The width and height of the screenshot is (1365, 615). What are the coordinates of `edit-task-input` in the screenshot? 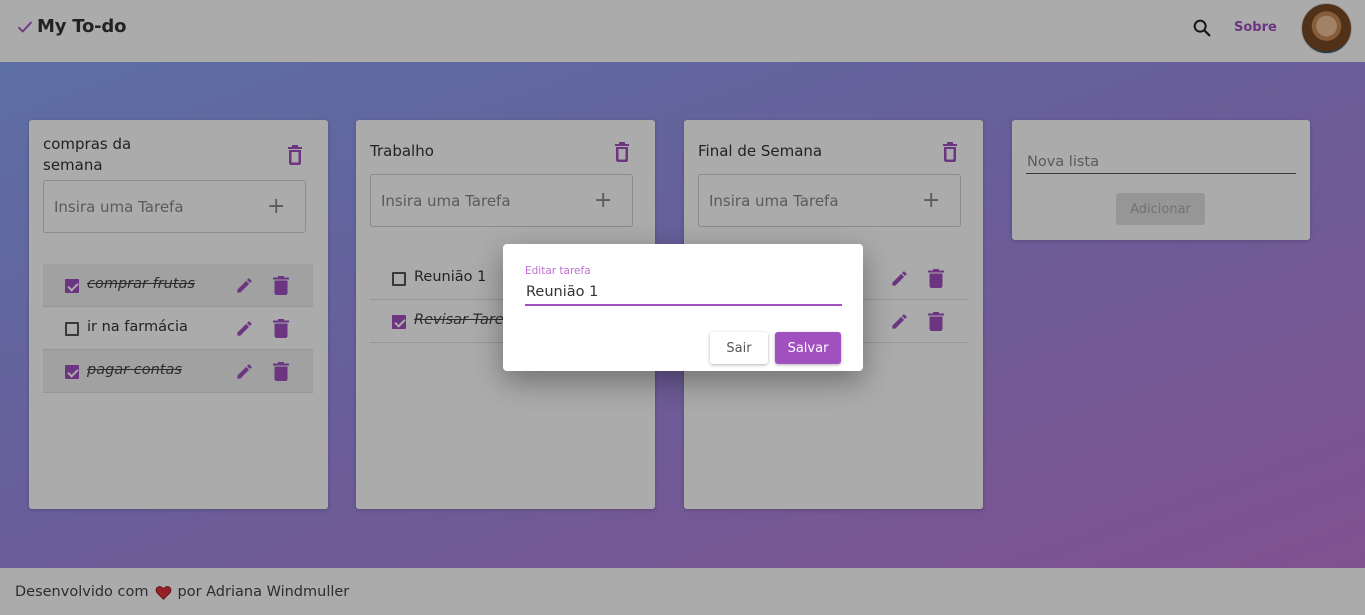 It's located at (683, 293).